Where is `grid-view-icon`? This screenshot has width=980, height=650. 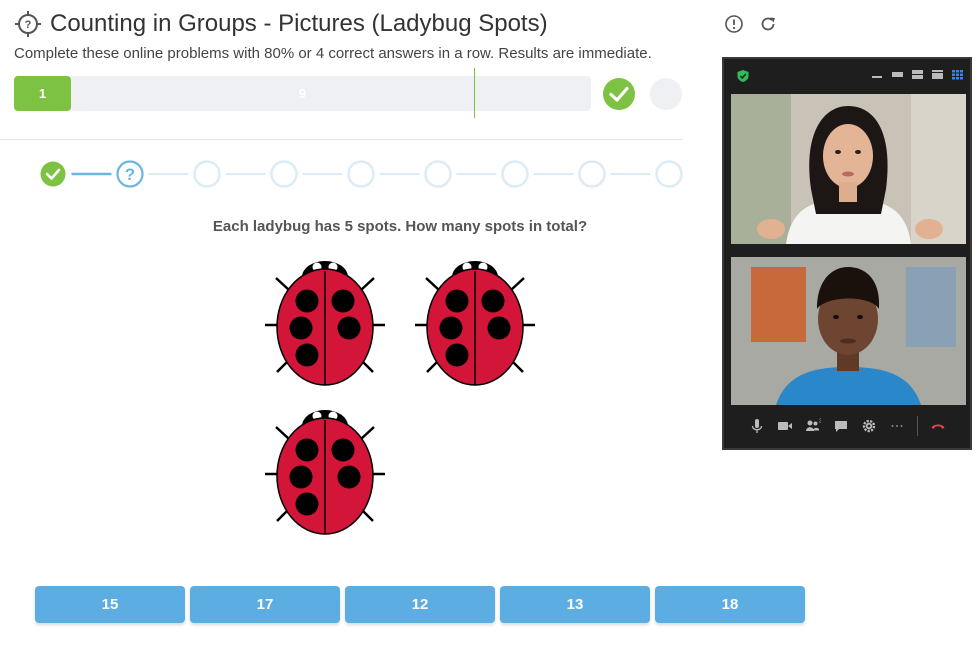
grid-view-icon is located at coordinates (957, 74).